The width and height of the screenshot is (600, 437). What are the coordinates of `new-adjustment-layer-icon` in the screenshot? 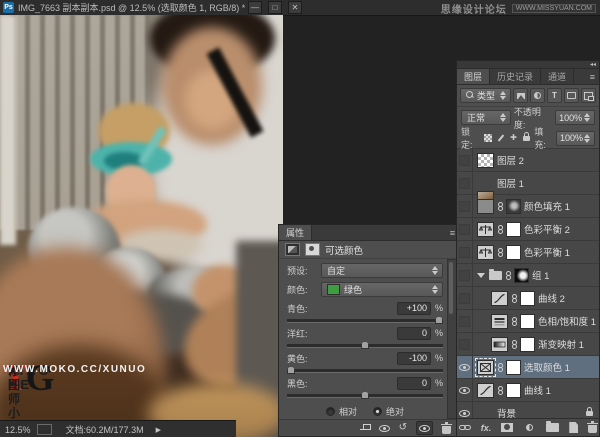 It's located at (529, 427).